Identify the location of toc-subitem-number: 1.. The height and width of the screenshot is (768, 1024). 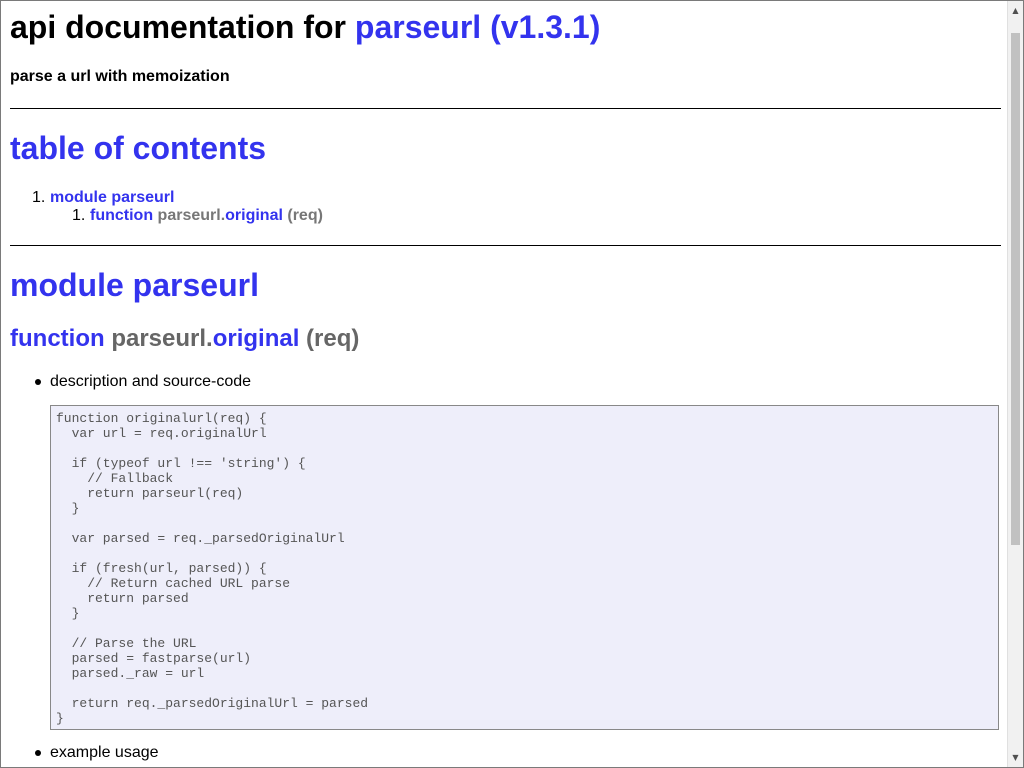
(79, 215).